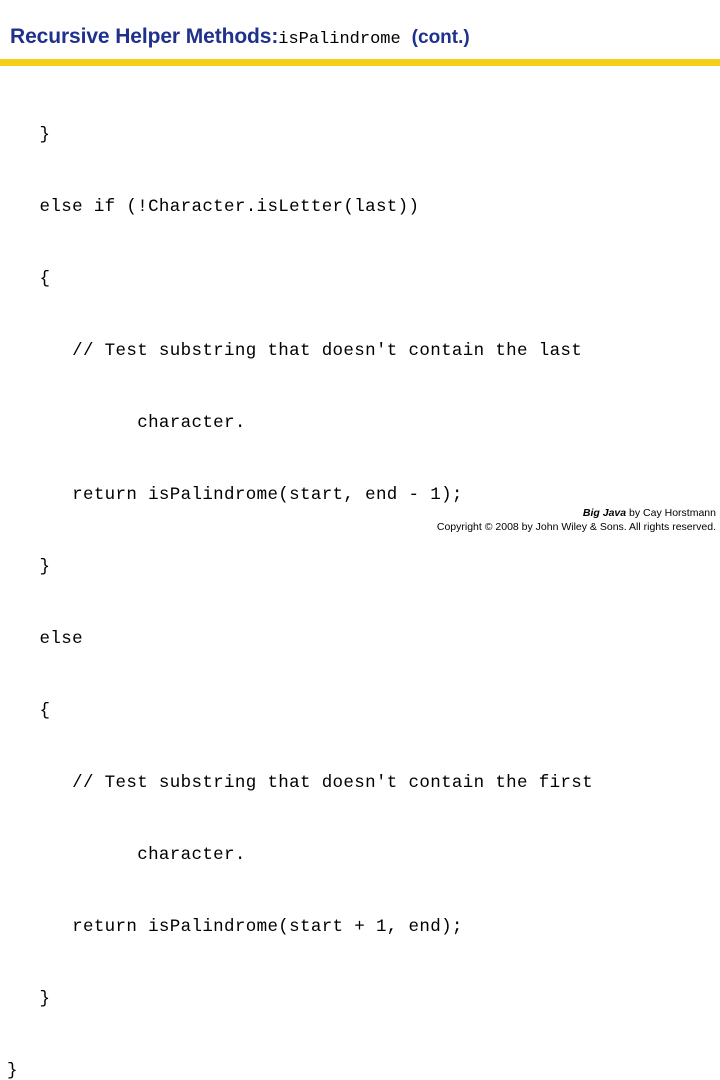 Image resolution: width=720 pixels, height=1080 pixels. Describe the element at coordinates (213, 207) in the screenshot. I see `code-line: else if (!Character.isLetter(last))` at that location.